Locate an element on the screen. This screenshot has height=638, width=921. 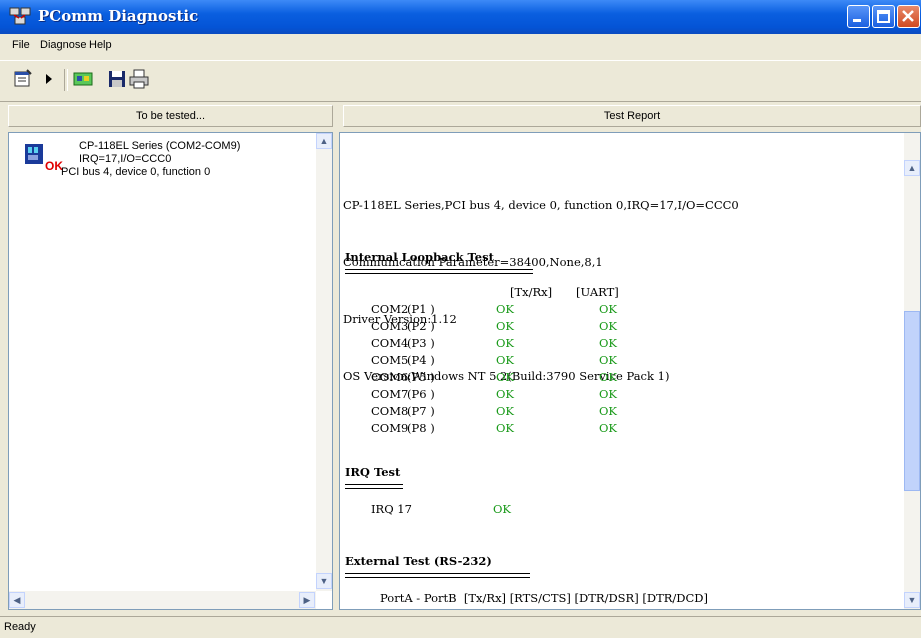
status-bar: Ready is located at coordinates (460, 627).